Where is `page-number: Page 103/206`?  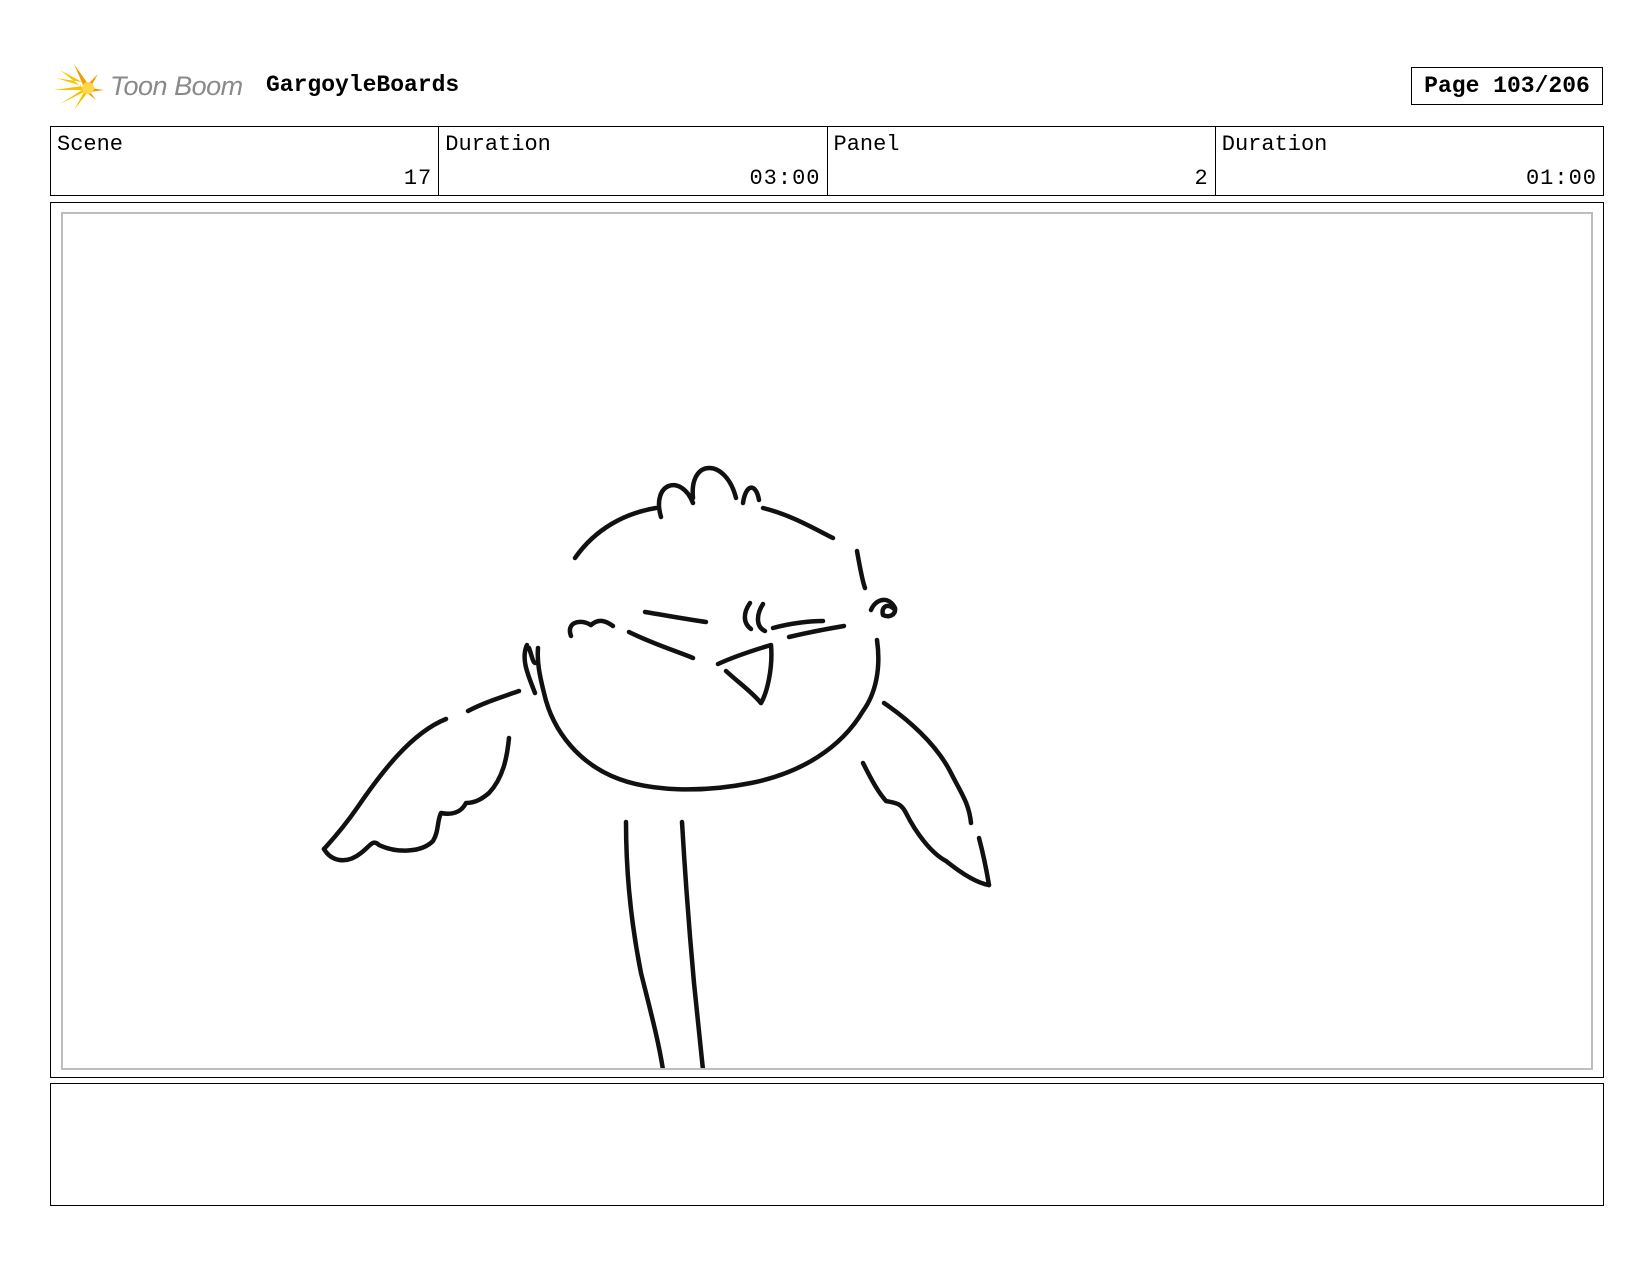
page-number: Page 103/206 is located at coordinates (1507, 86).